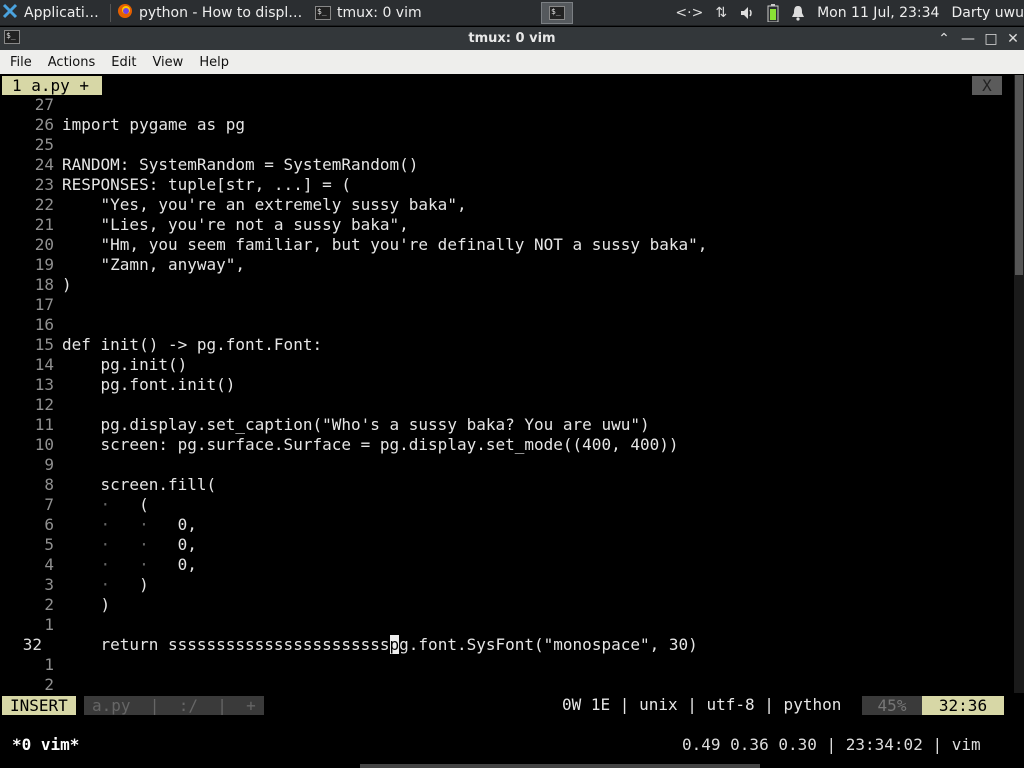 This screenshot has height=768, width=1024. Describe the element at coordinates (49, 484) in the screenshot. I see `line-number: 8` at that location.